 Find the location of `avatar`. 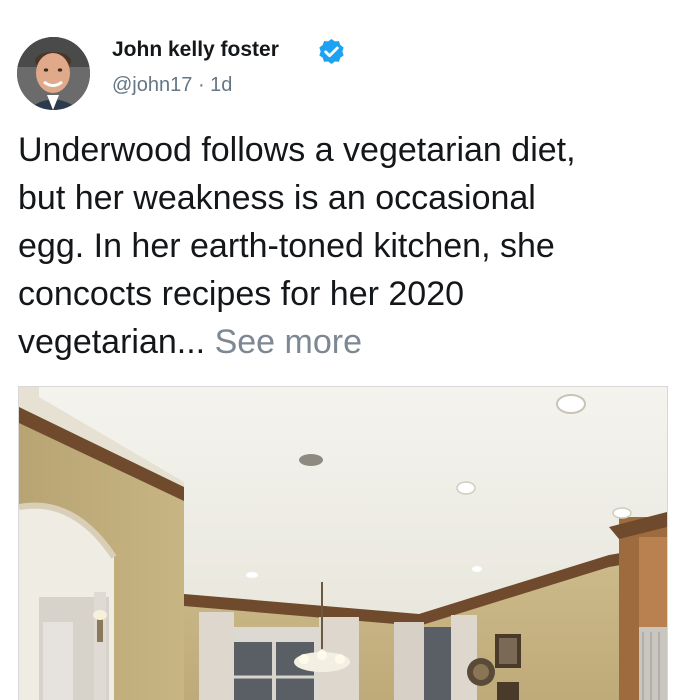

avatar is located at coordinates (53, 73).